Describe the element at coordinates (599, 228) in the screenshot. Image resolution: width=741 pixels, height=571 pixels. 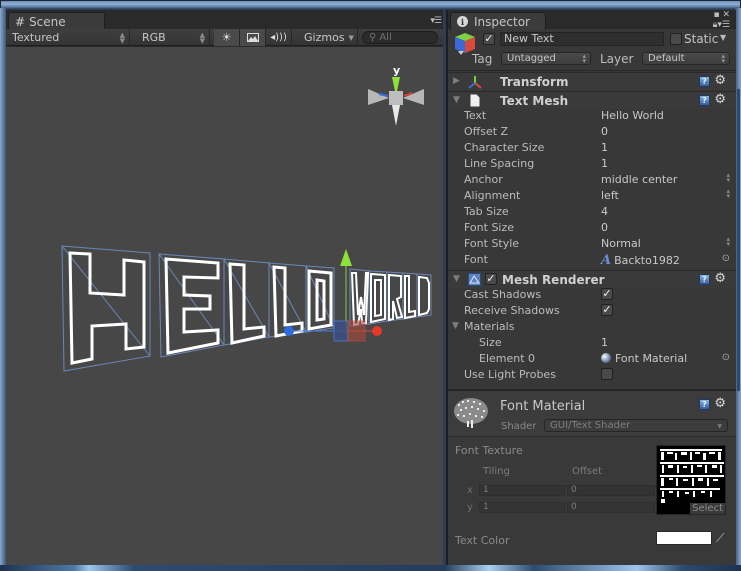
I see `prop-font-size: Font Size 0` at that location.